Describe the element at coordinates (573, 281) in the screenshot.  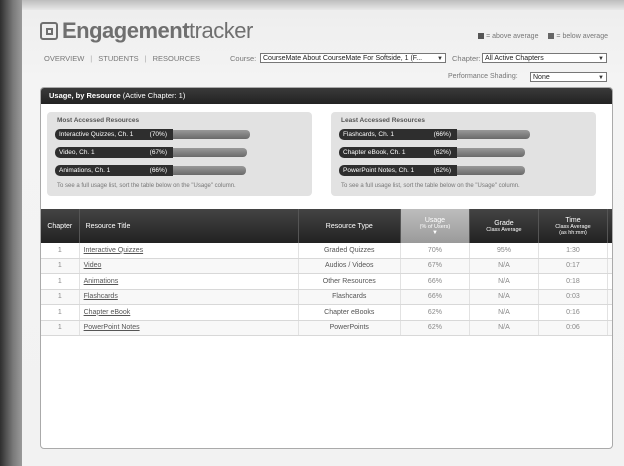
I see `cell-time: 0:18` at that location.